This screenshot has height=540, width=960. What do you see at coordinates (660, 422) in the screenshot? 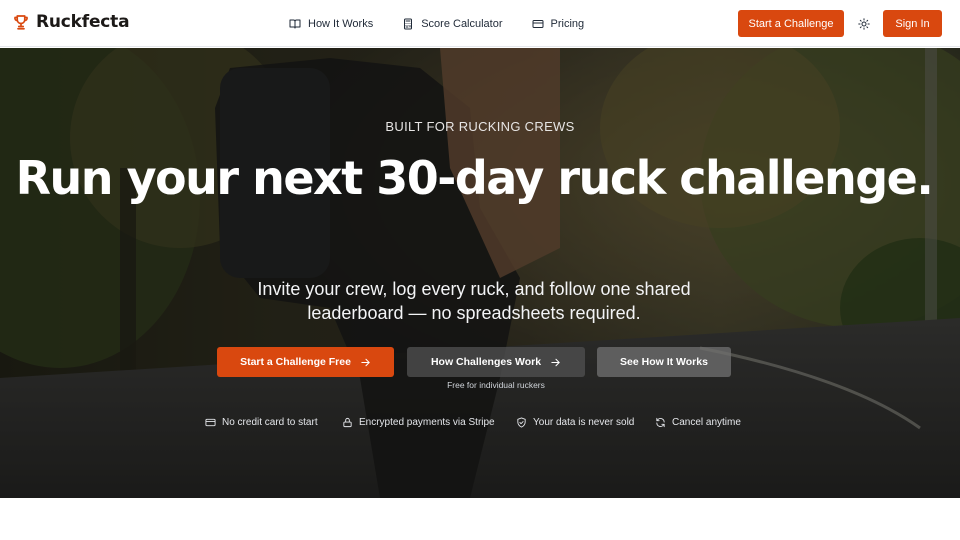
I see `refresh-icon` at bounding box center [660, 422].